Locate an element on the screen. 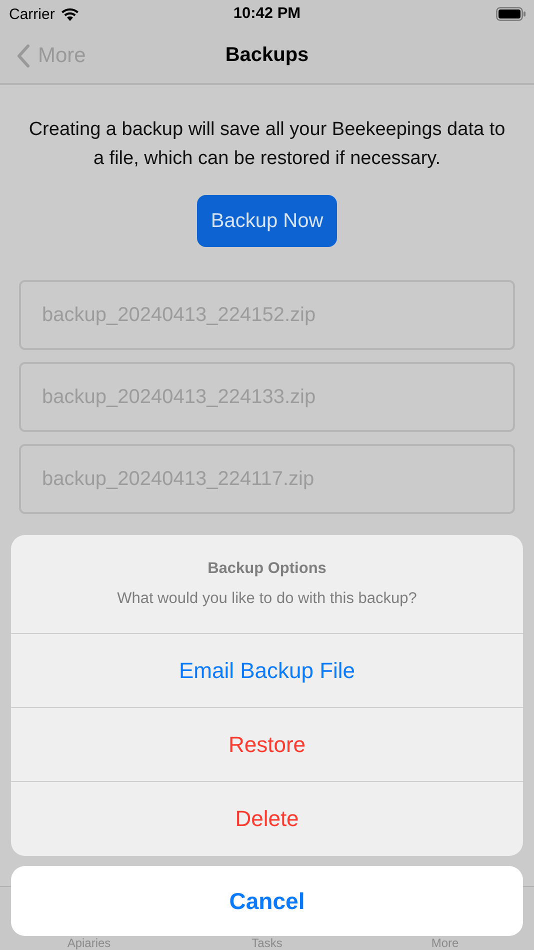 The image size is (534, 950). wifi-icon is located at coordinates (69, 14).